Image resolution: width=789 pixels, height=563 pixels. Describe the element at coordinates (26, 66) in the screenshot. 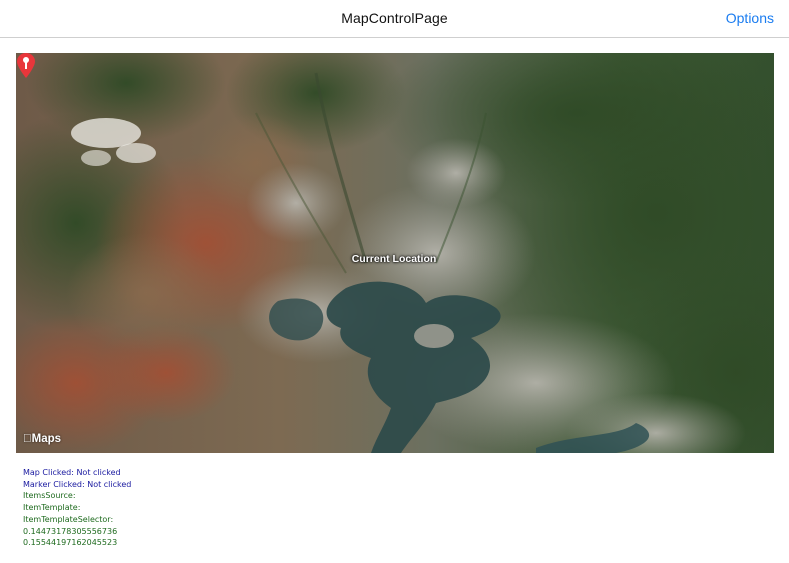

I see `location-pin-icon` at that location.